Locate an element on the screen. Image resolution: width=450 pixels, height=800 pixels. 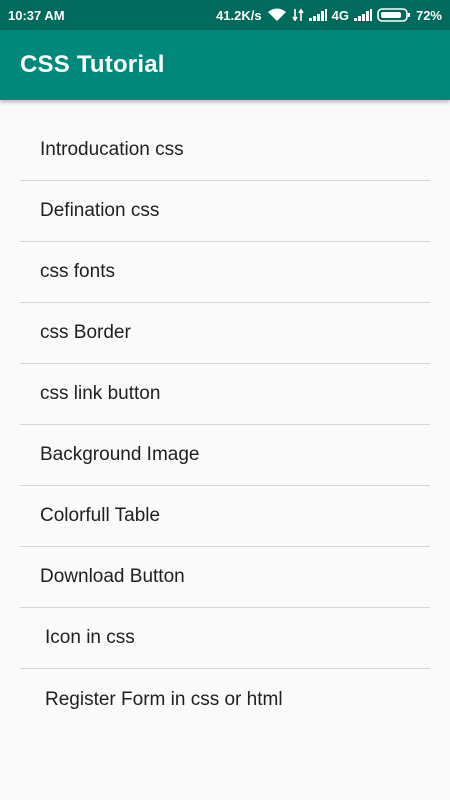
status-time: 10:37 AM is located at coordinates (36, 15).